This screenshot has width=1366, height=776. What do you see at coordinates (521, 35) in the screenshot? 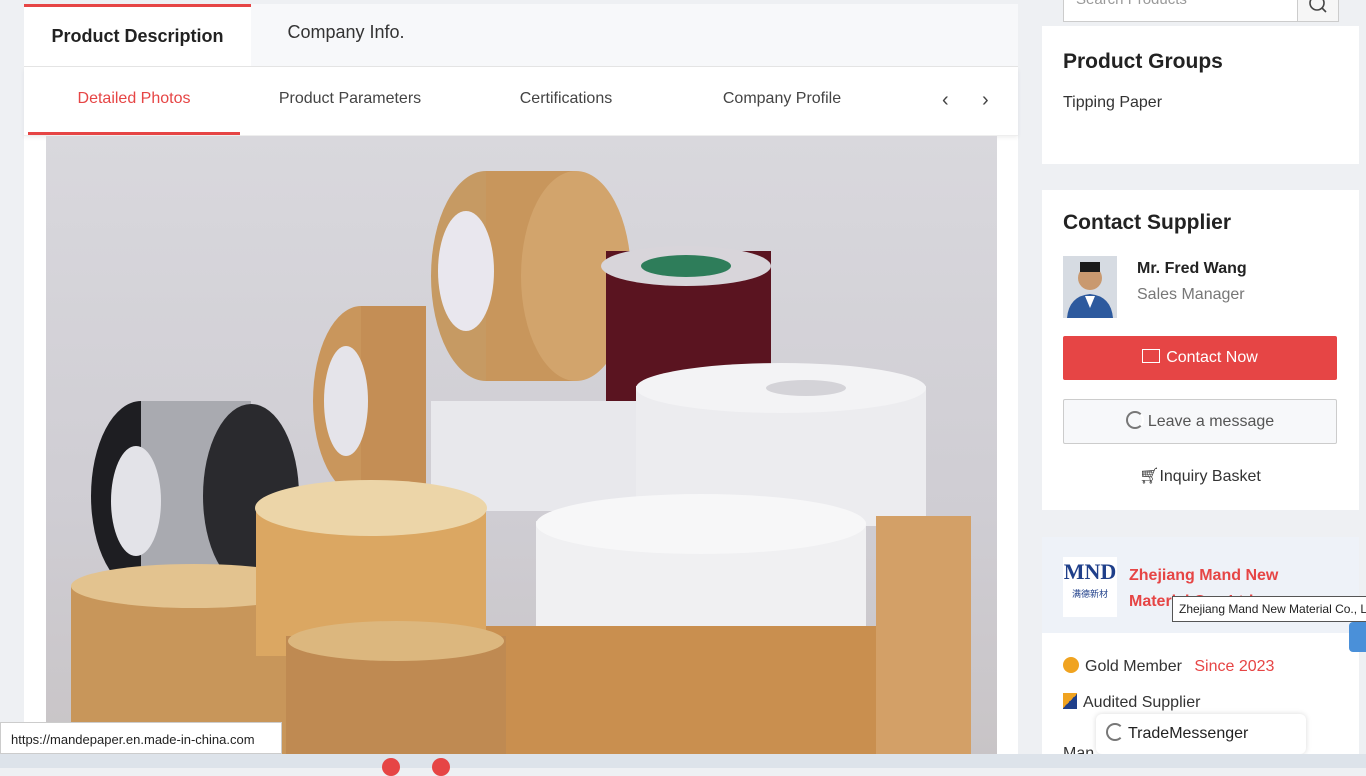
I see `tab-bar: Product Description Company Info.` at bounding box center [521, 35].